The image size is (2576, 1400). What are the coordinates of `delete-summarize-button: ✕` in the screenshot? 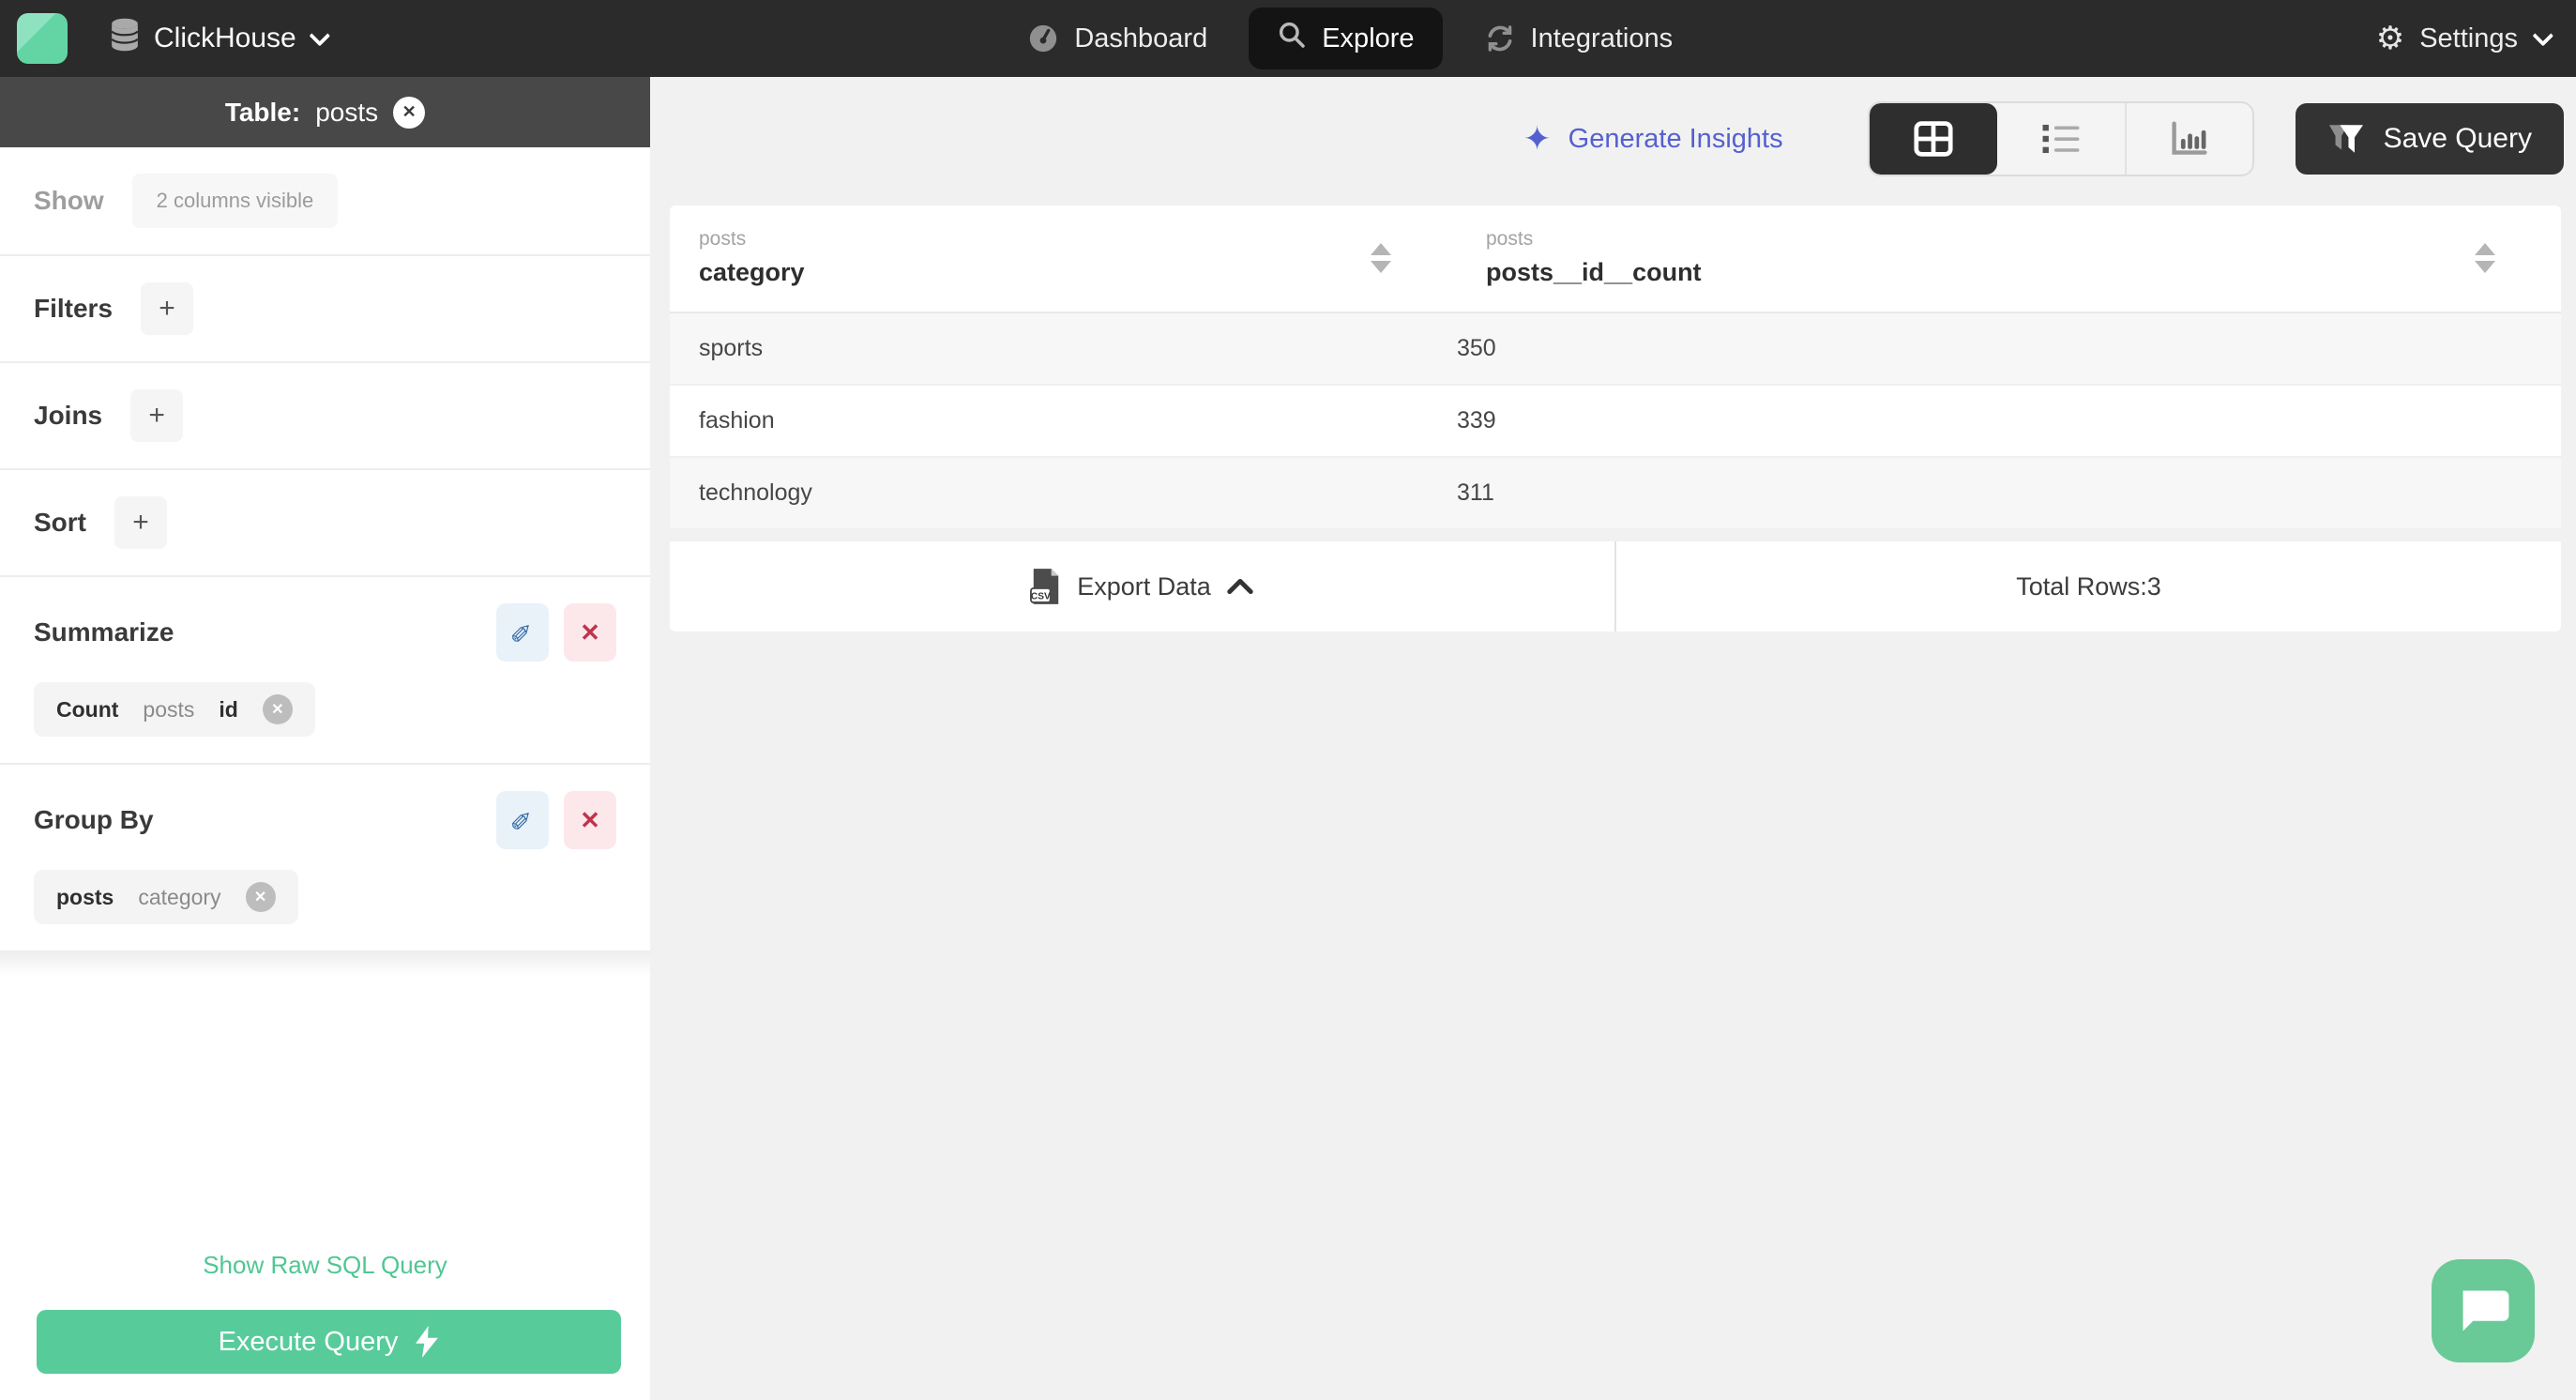 It's located at (590, 632).